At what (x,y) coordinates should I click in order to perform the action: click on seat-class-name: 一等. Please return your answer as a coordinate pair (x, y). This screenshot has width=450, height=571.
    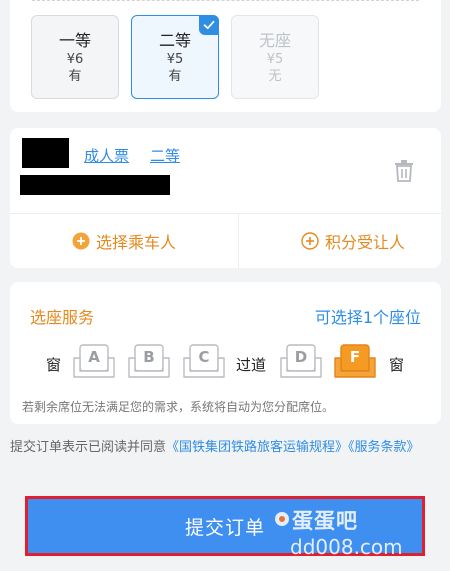
    Looking at the image, I should click on (74, 40).